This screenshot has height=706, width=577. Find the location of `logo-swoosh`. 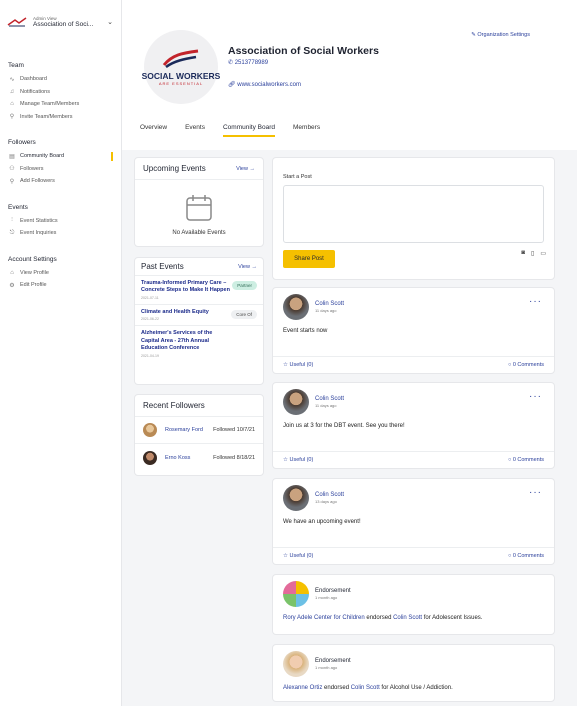

logo-swoosh is located at coordinates (180, 58).